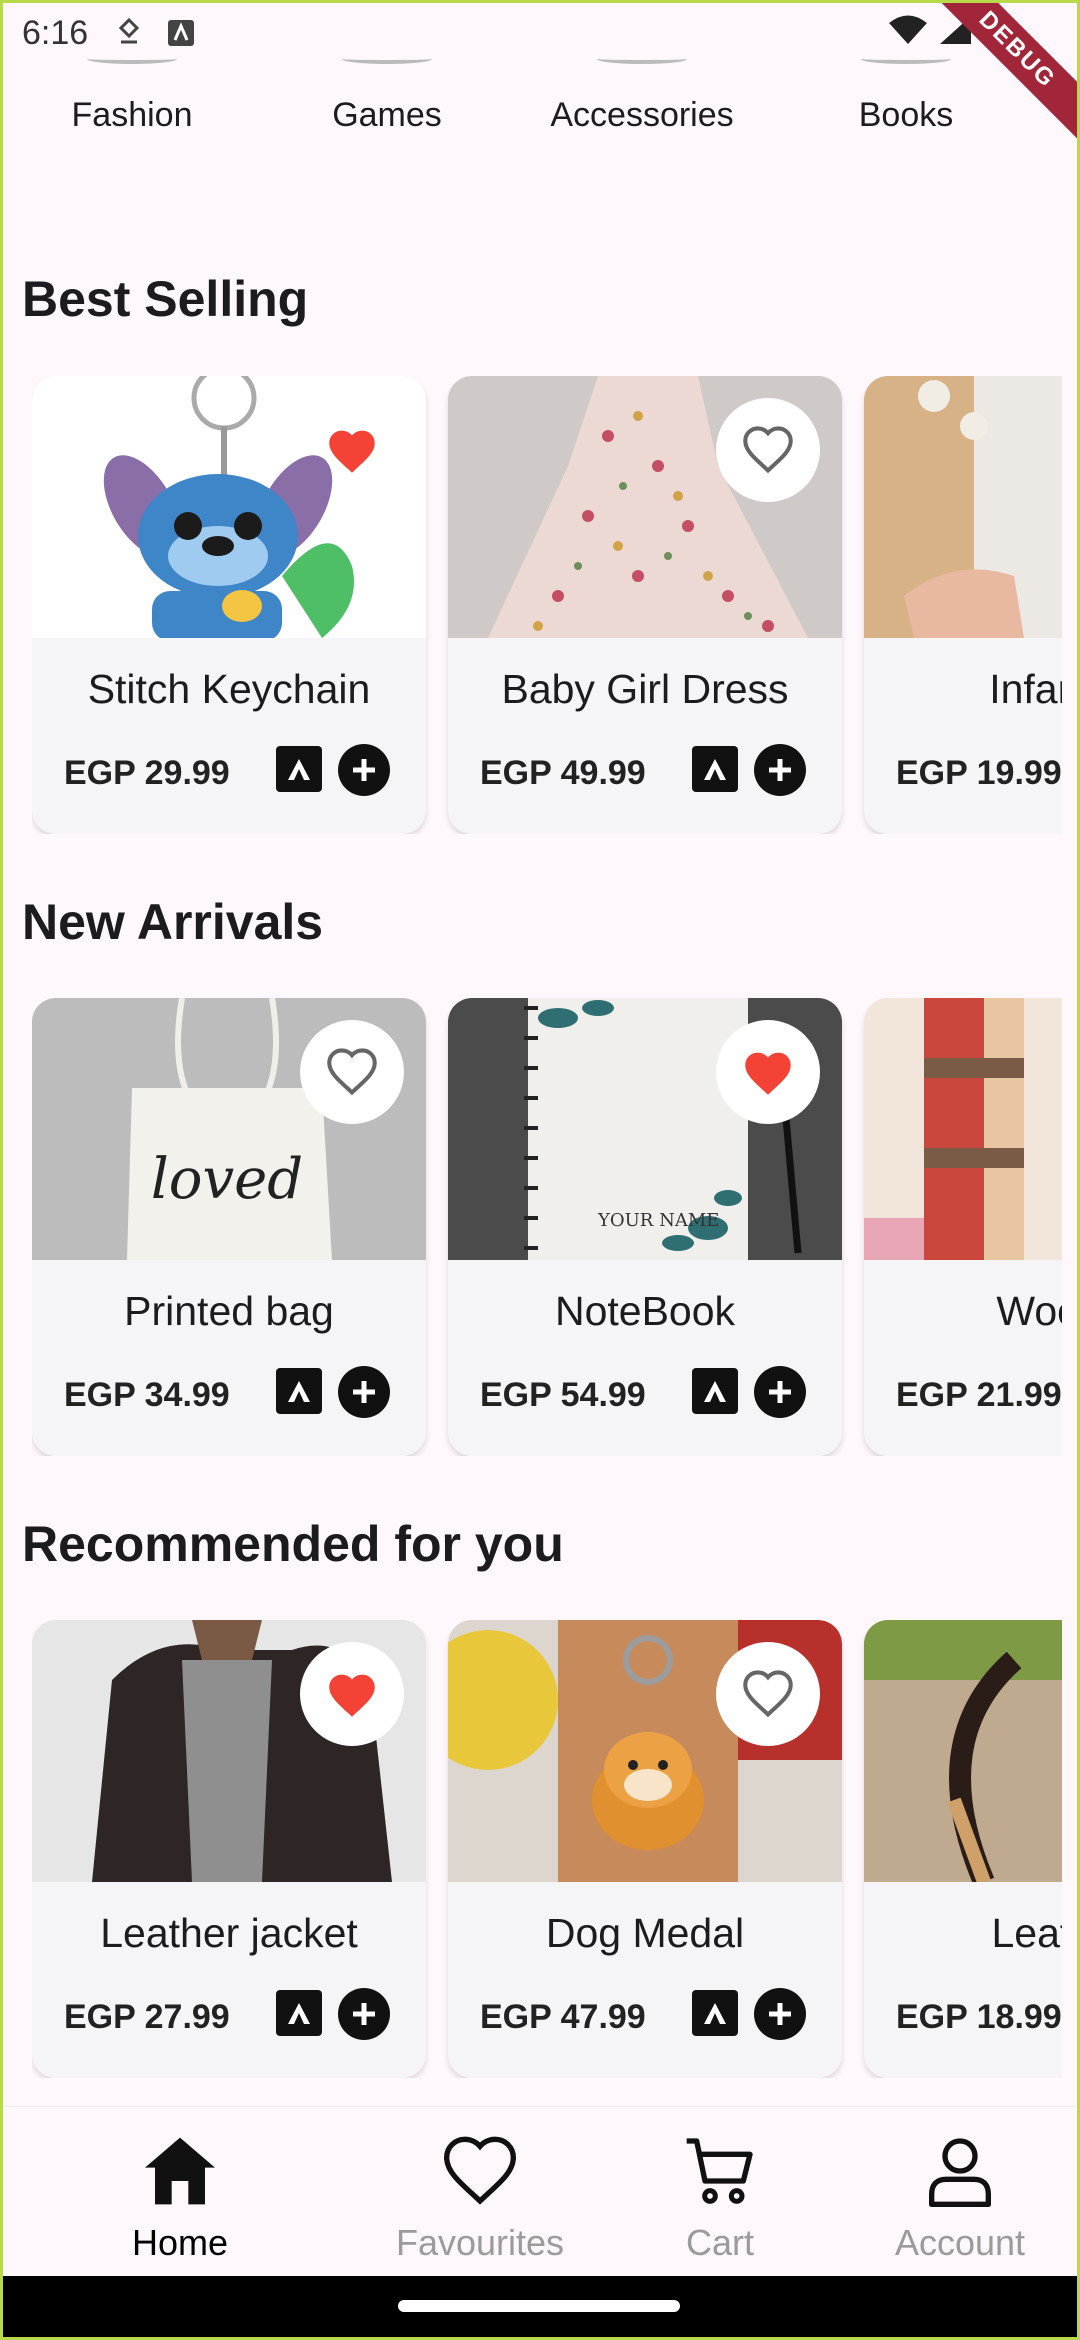 This screenshot has height=2340, width=1080. I want to click on home-icon, so click(180, 2171).